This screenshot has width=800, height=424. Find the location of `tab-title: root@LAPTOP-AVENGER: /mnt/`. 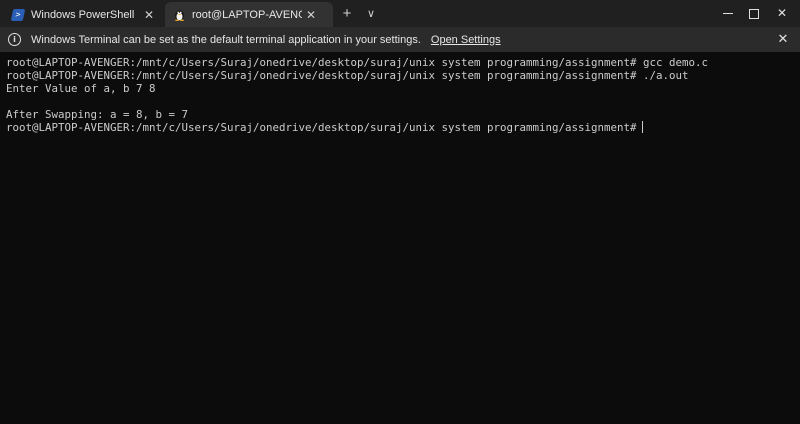

tab-title: root@LAPTOP-AVENGER: /mnt/ is located at coordinates (247, 14).